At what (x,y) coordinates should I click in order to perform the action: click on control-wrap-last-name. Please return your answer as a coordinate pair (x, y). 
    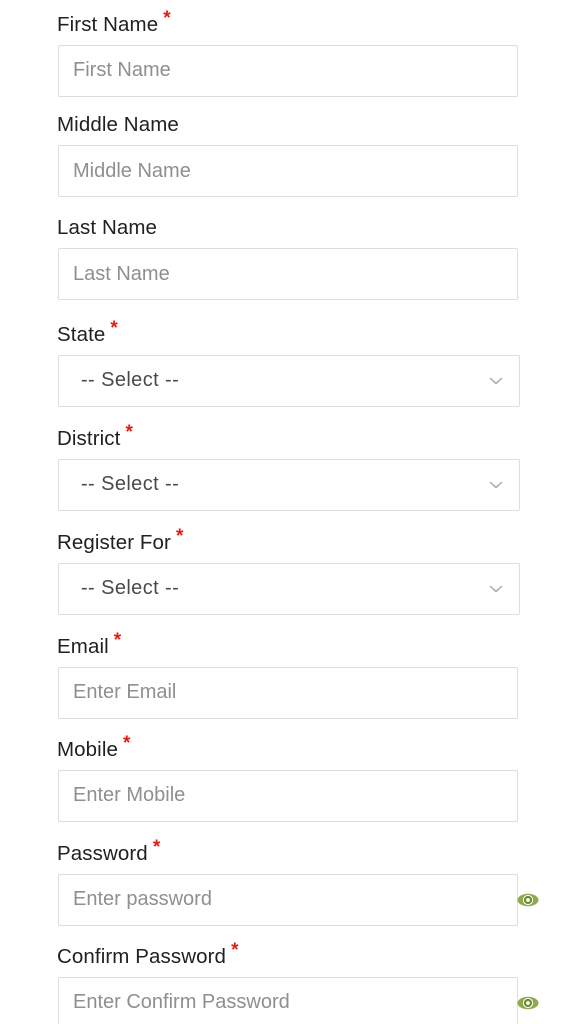
    Looking at the image, I should click on (318, 274).